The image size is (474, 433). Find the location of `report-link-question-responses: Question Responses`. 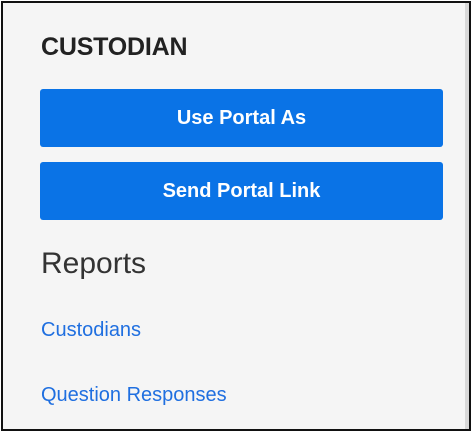

report-link-question-responses: Question Responses is located at coordinates (134, 395).